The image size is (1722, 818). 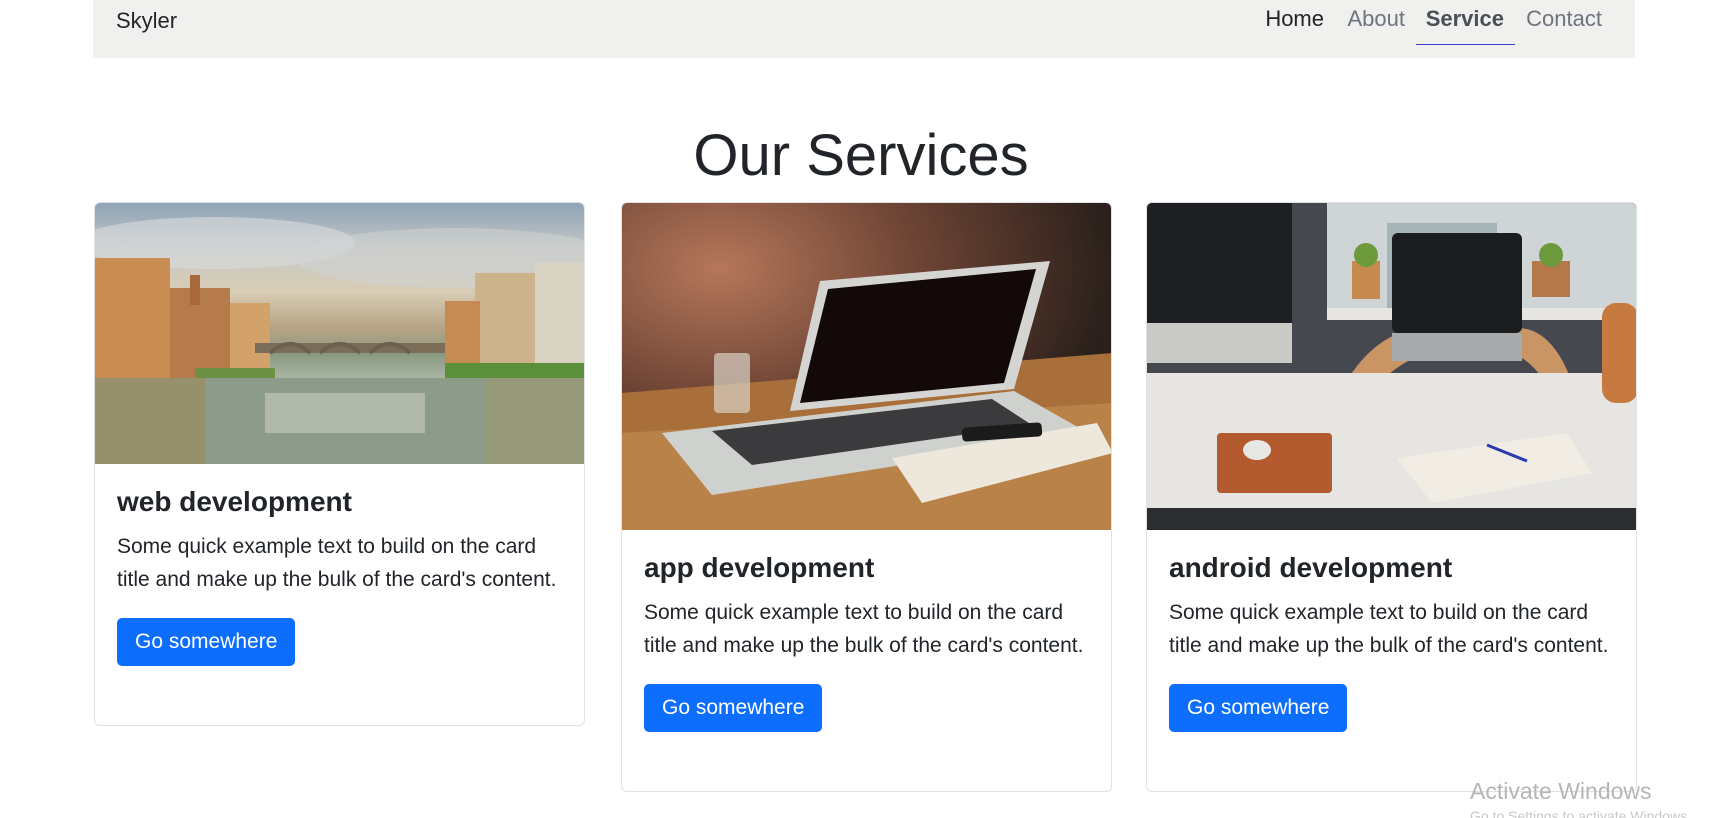 What do you see at coordinates (1311, 567) in the screenshot?
I see `card-title: android development` at bounding box center [1311, 567].